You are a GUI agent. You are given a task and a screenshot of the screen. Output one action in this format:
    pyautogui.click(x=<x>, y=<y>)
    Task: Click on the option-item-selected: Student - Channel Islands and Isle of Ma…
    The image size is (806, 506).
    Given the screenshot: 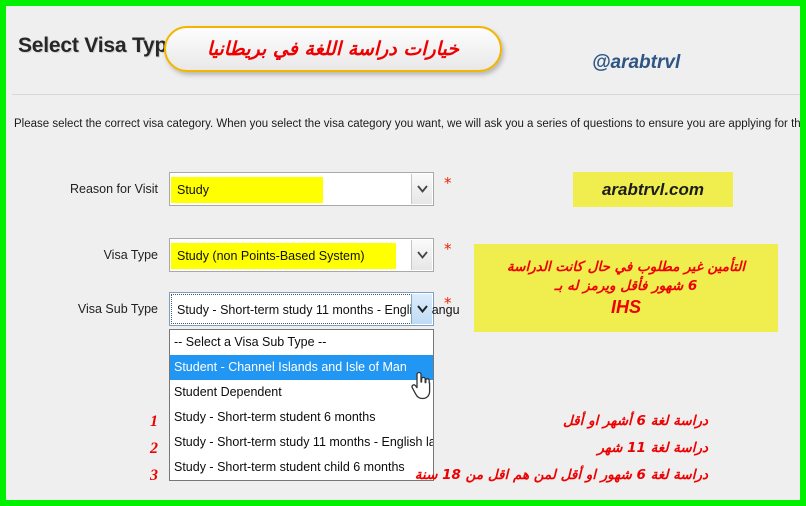 What is the action you would take?
    pyautogui.click(x=301, y=367)
    